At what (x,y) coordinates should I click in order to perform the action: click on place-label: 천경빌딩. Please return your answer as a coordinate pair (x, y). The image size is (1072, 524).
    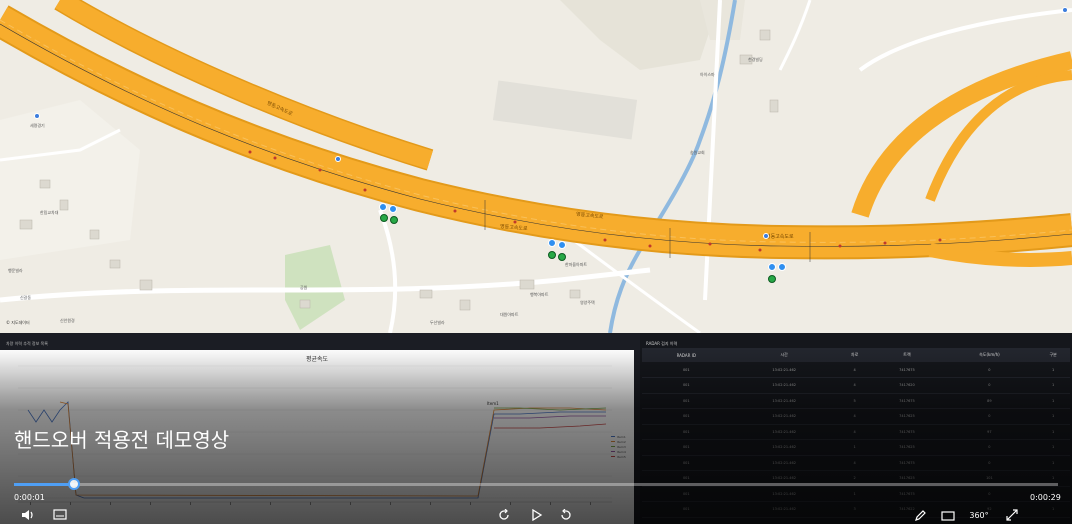
    Looking at the image, I should click on (755, 59).